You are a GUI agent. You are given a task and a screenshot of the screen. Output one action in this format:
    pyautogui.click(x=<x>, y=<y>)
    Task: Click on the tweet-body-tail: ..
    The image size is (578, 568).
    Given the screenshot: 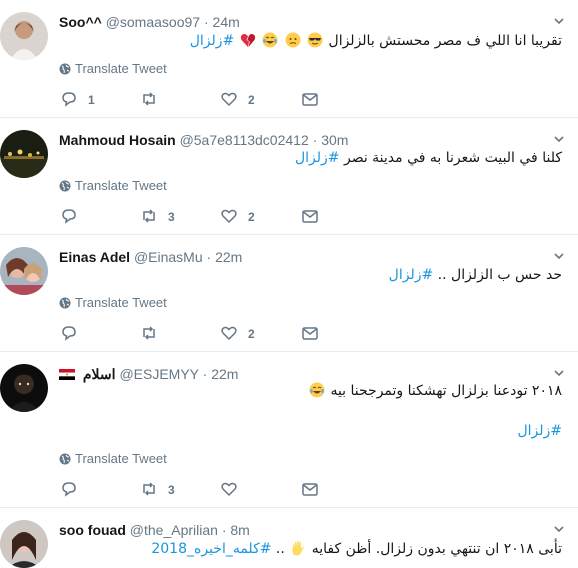 What is the action you would take?
    pyautogui.click(x=280, y=549)
    